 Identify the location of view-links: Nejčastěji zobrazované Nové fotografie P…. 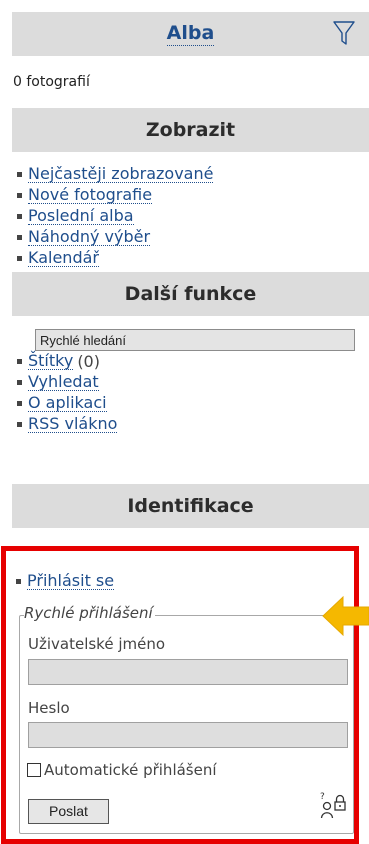
(190, 216).